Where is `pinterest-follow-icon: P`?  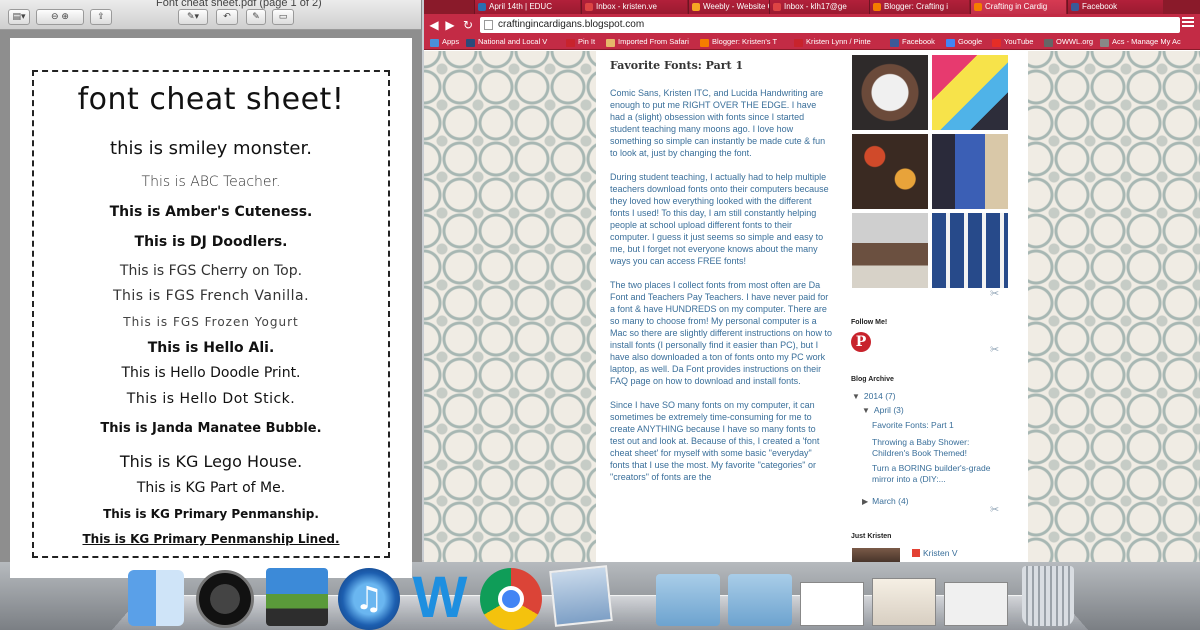
pinterest-follow-icon: P is located at coordinates (861, 342).